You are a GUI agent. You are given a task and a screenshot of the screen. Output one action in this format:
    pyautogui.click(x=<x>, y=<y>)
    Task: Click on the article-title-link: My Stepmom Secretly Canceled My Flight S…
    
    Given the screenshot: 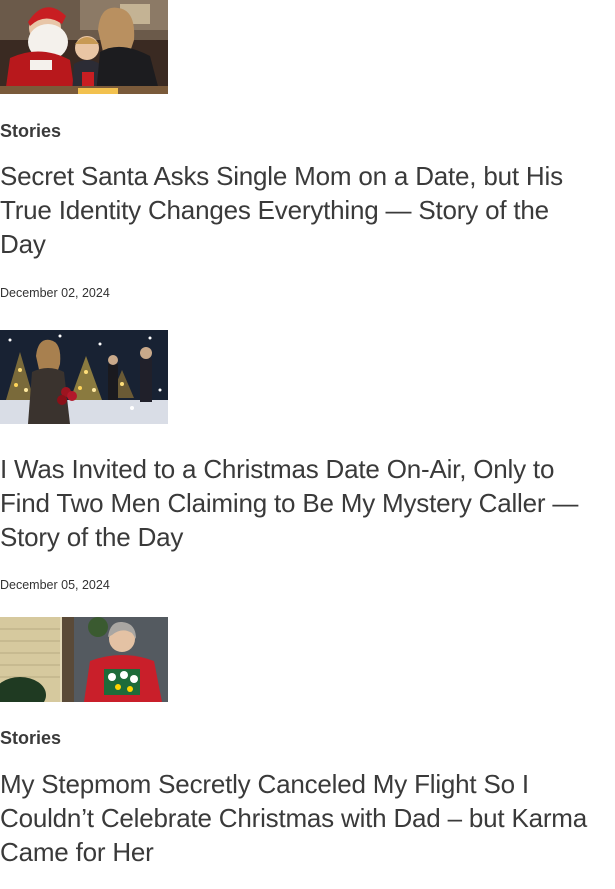 What is the action you would take?
    pyautogui.click(x=295, y=818)
    